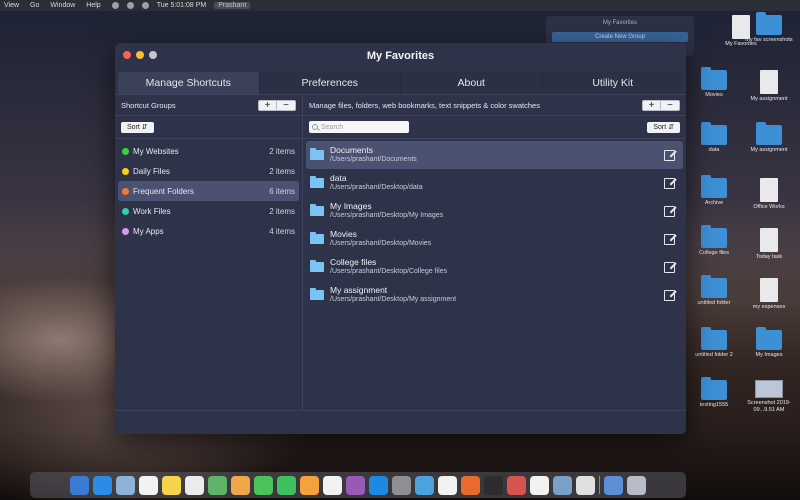 Image resolution: width=800 pixels, height=500 pixels. I want to click on desktop-icon: Movies, so click(714, 83).